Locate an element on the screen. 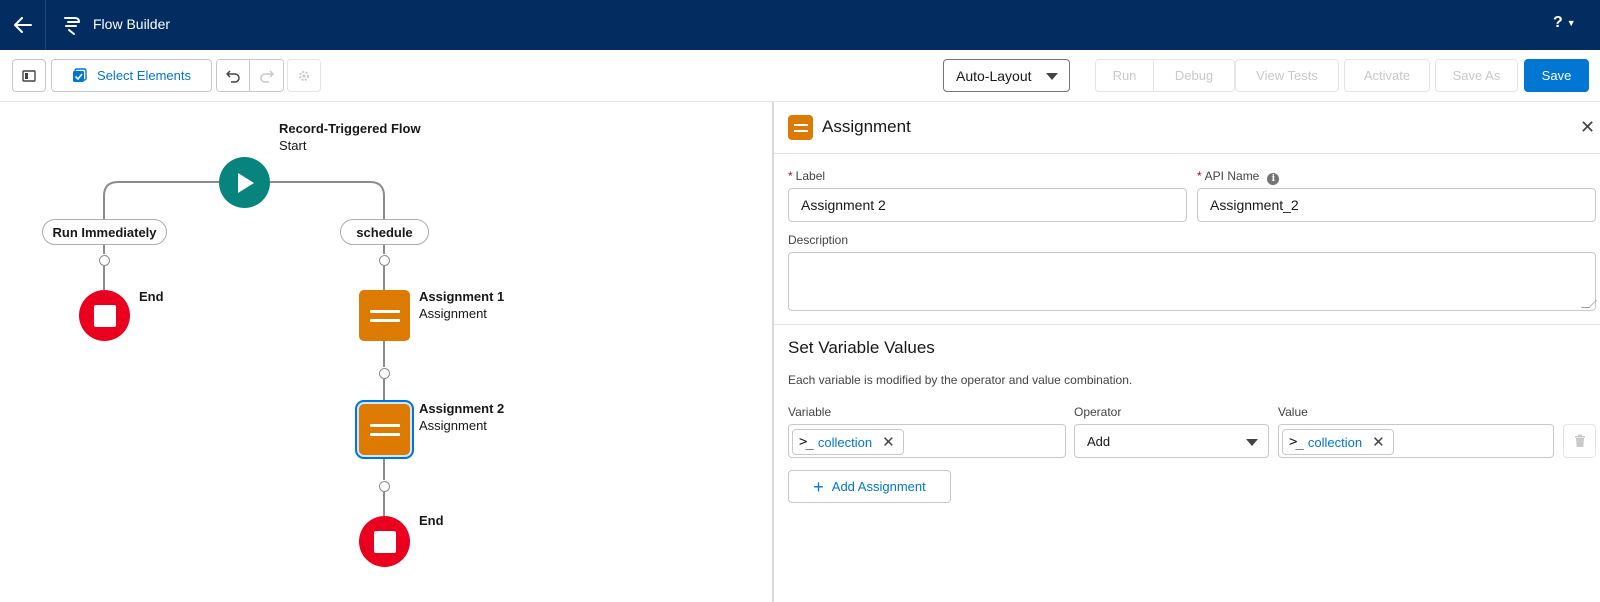 Image resolution: width=1600 pixels, height=602 pixels. start-node-label: Record-Triggered Flow Start is located at coordinates (350, 137).